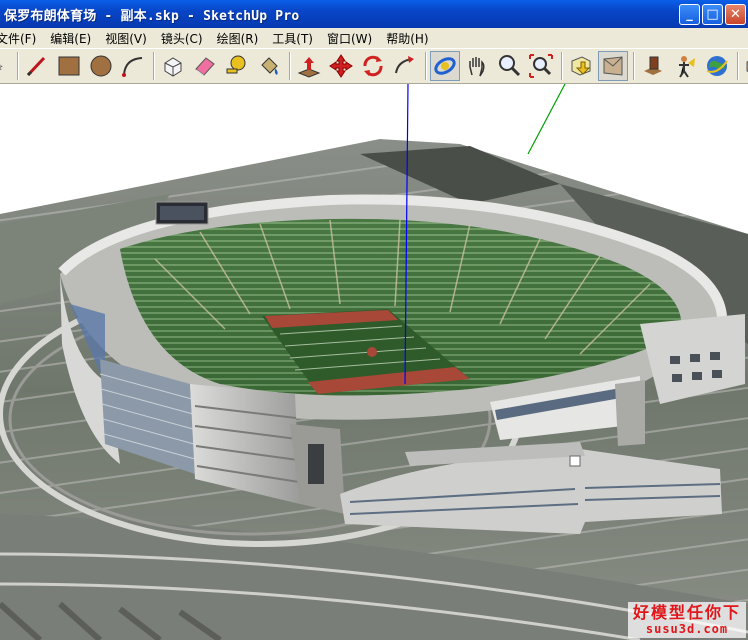  Describe the element at coordinates (5, 66) in the screenshot. I see `select-tool-button` at that location.